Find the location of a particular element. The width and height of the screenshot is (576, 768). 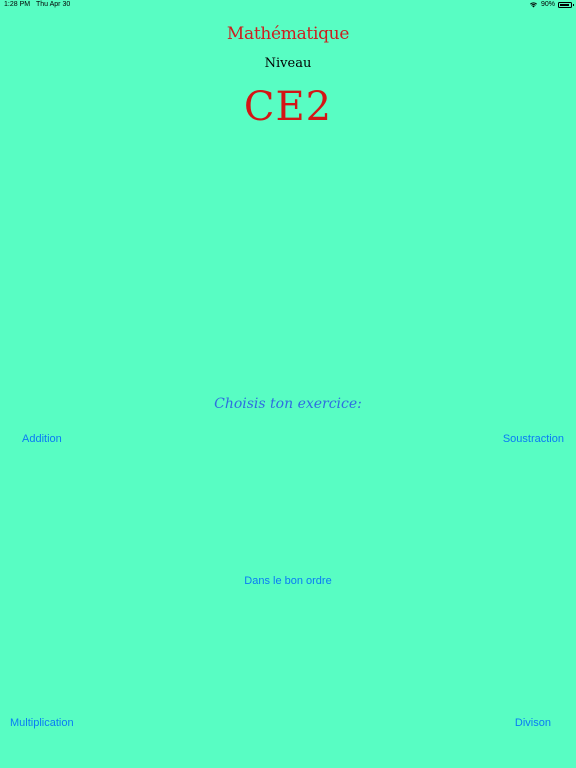

battery-percent: 90% is located at coordinates (547, 4).